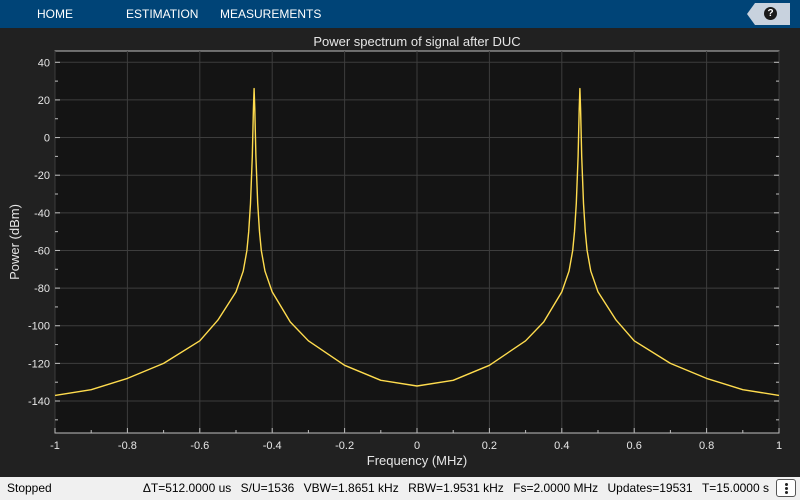 Image resolution: width=800 pixels, height=500 pixels. Describe the element at coordinates (44, 63) in the screenshot. I see `y-tick-label: 40` at that location.